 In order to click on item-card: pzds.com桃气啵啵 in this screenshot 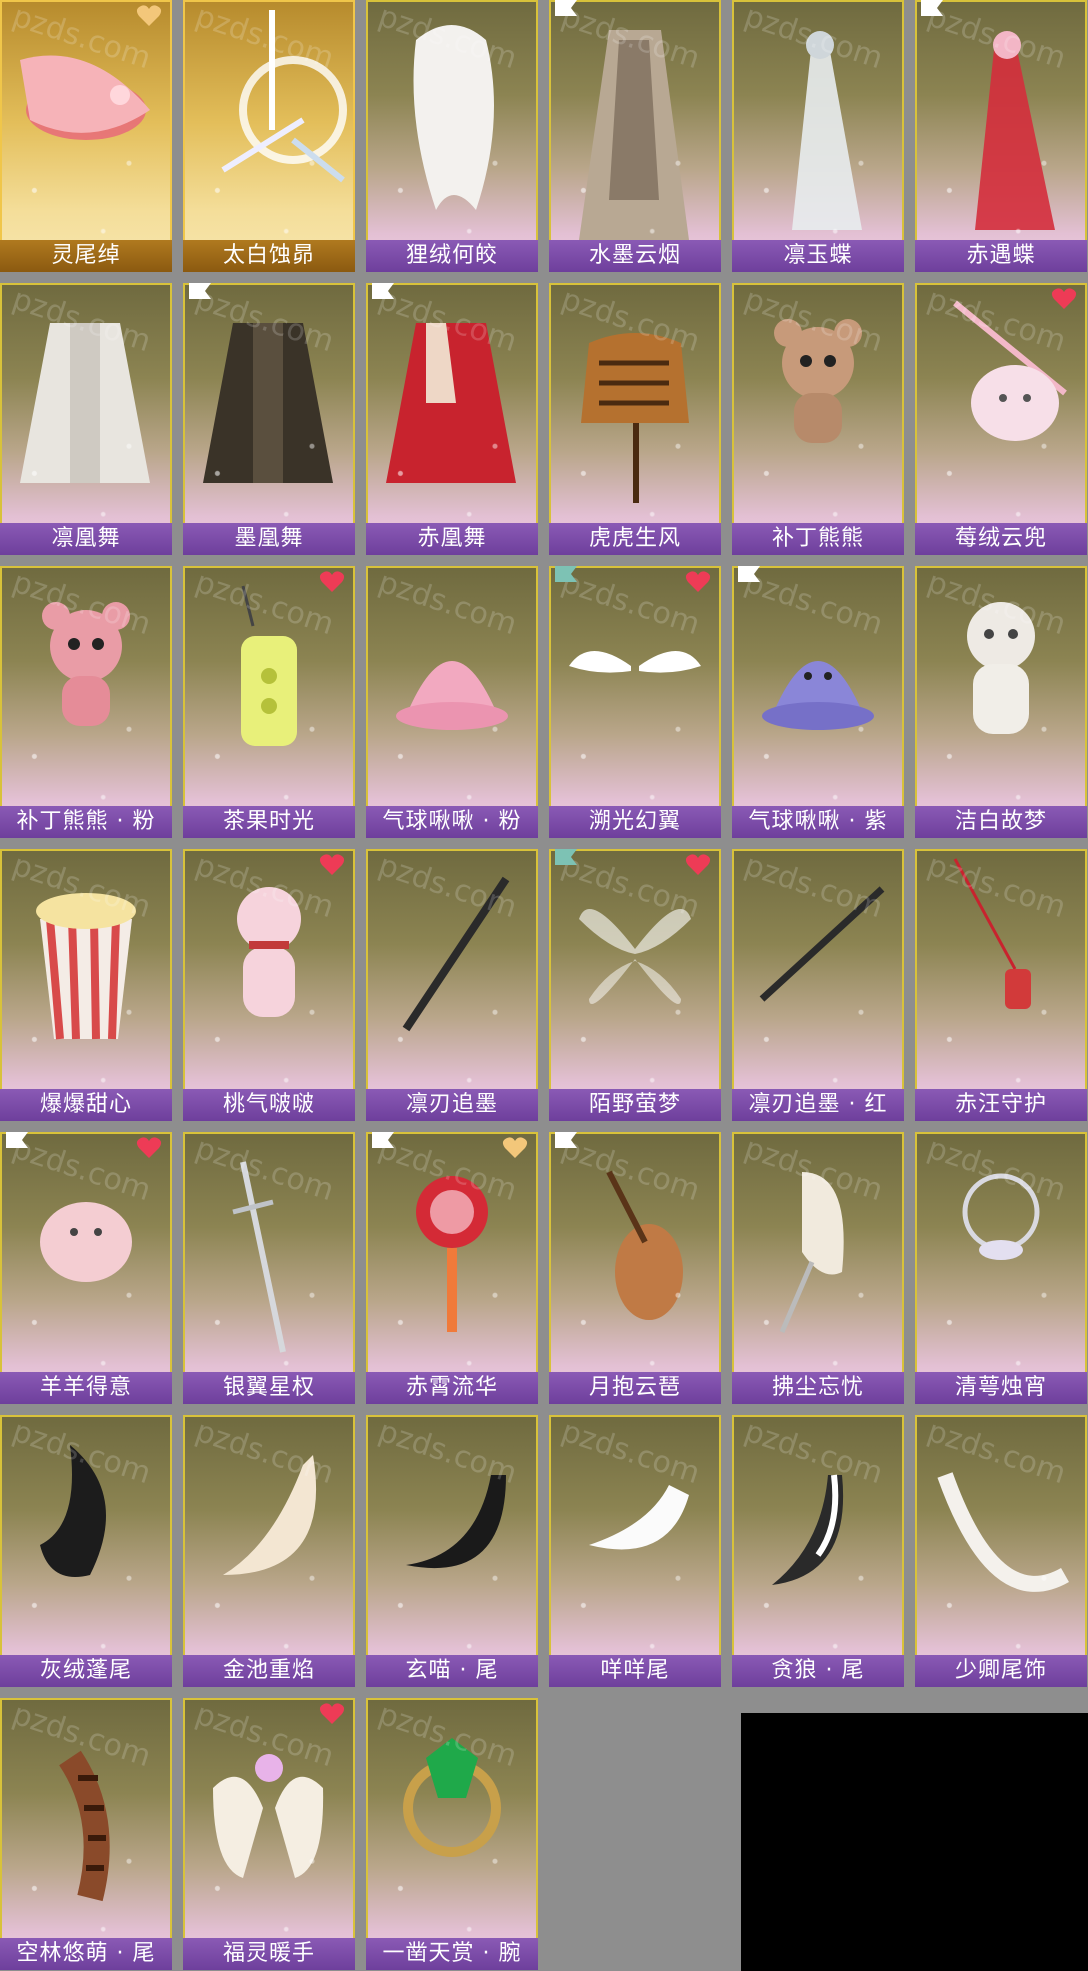, I will do `click(269, 985)`.